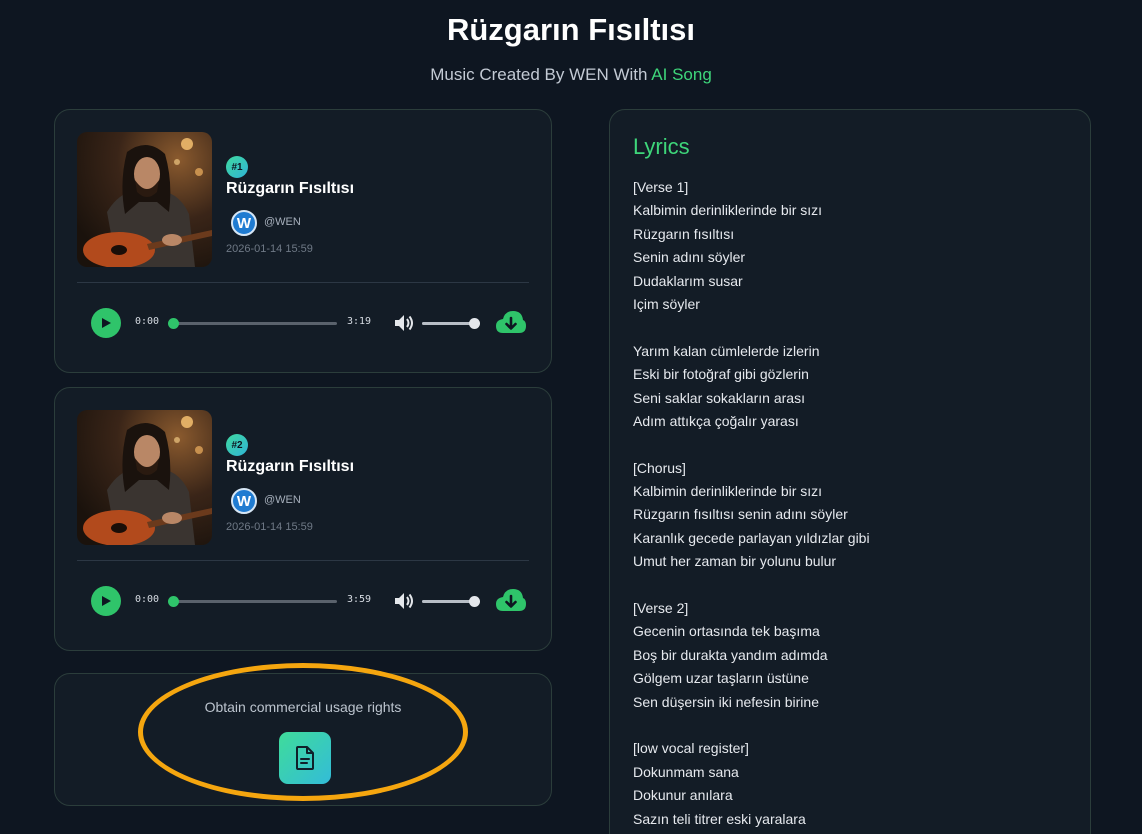 The height and width of the screenshot is (834, 1142). What do you see at coordinates (719, 818) in the screenshot?
I see `lyric-line: Sazın teli titrer eski yaralara` at bounding box center [719, 818].